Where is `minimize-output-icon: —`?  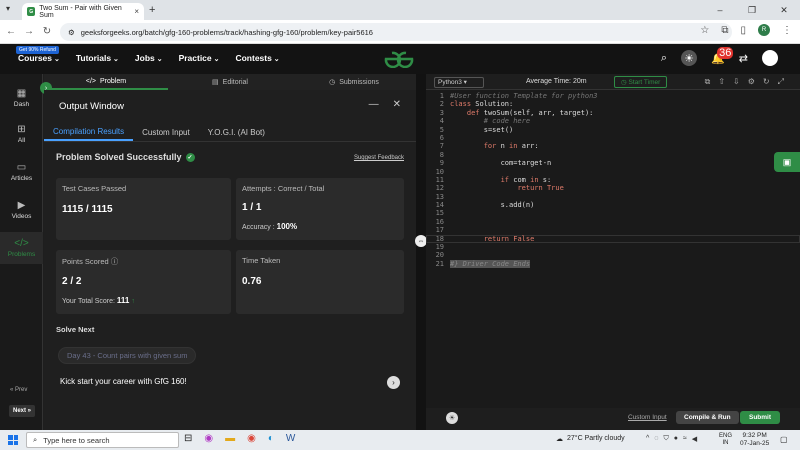
minimize-output-icon: — is located at coordinates (374, 104).